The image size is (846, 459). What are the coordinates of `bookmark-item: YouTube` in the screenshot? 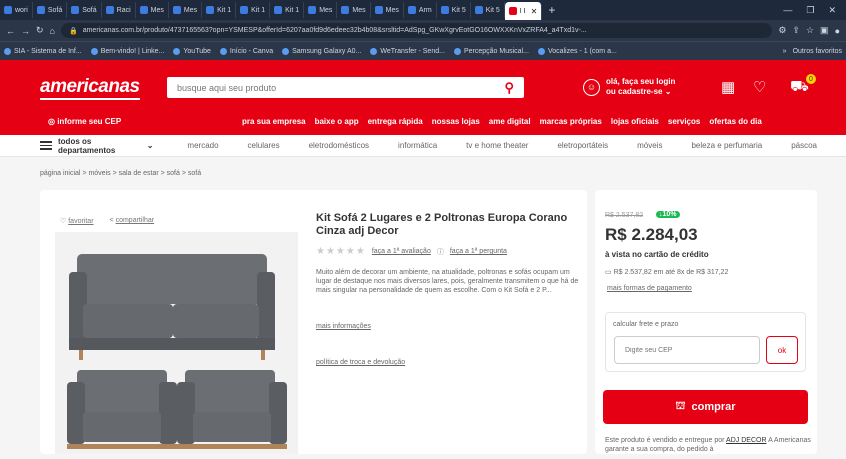 It's located at (192, 51).